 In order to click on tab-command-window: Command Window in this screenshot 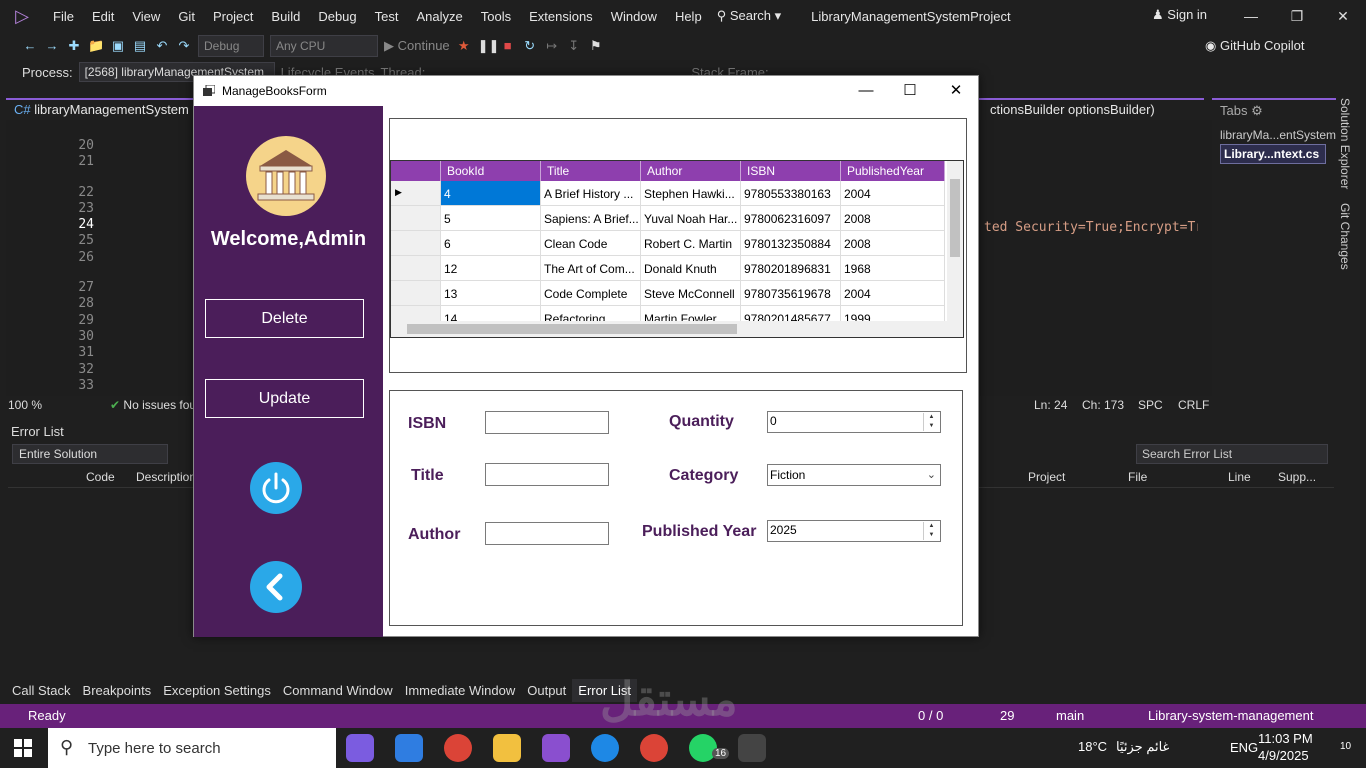, I will do `click(338, 690)`.